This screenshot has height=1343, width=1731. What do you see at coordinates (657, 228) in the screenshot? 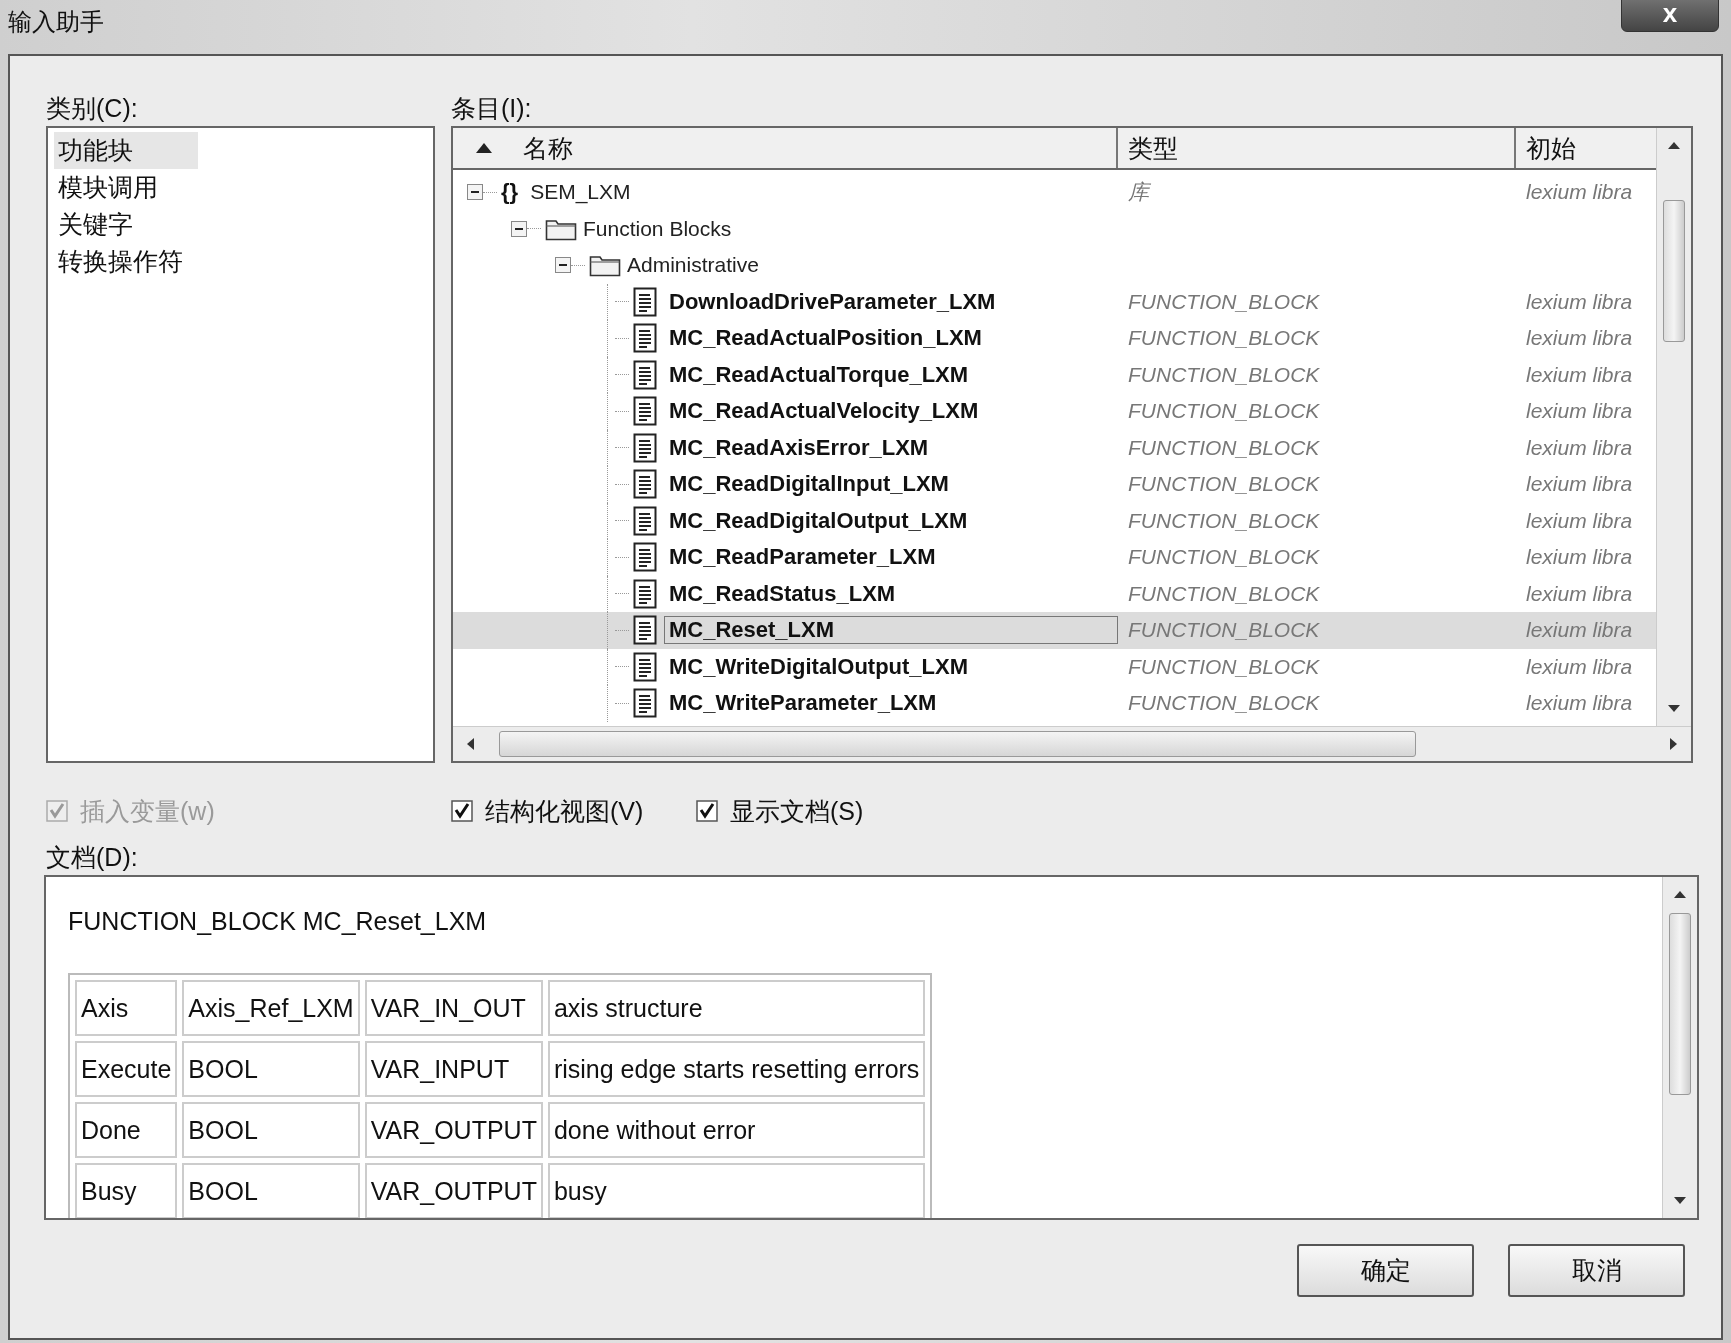
I see `tree-item-name: Function Blocks` at bounding box center [657, 228].